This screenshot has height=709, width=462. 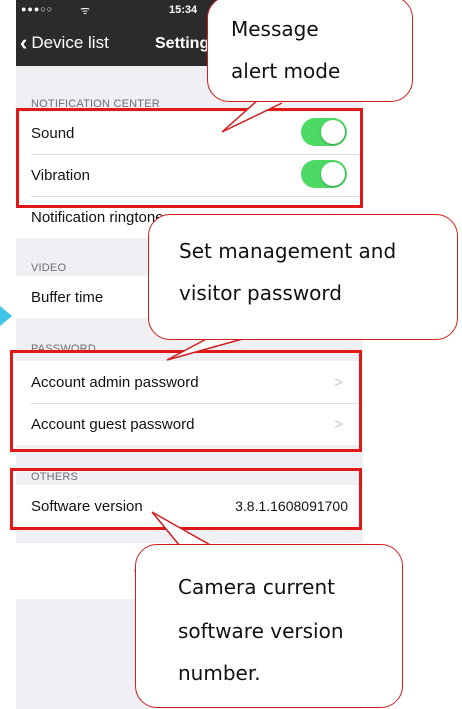 What do you see at coordinates (183, 10) in the screenshot?
I see `status-time: 15:34` at bounding box center [183, 10].